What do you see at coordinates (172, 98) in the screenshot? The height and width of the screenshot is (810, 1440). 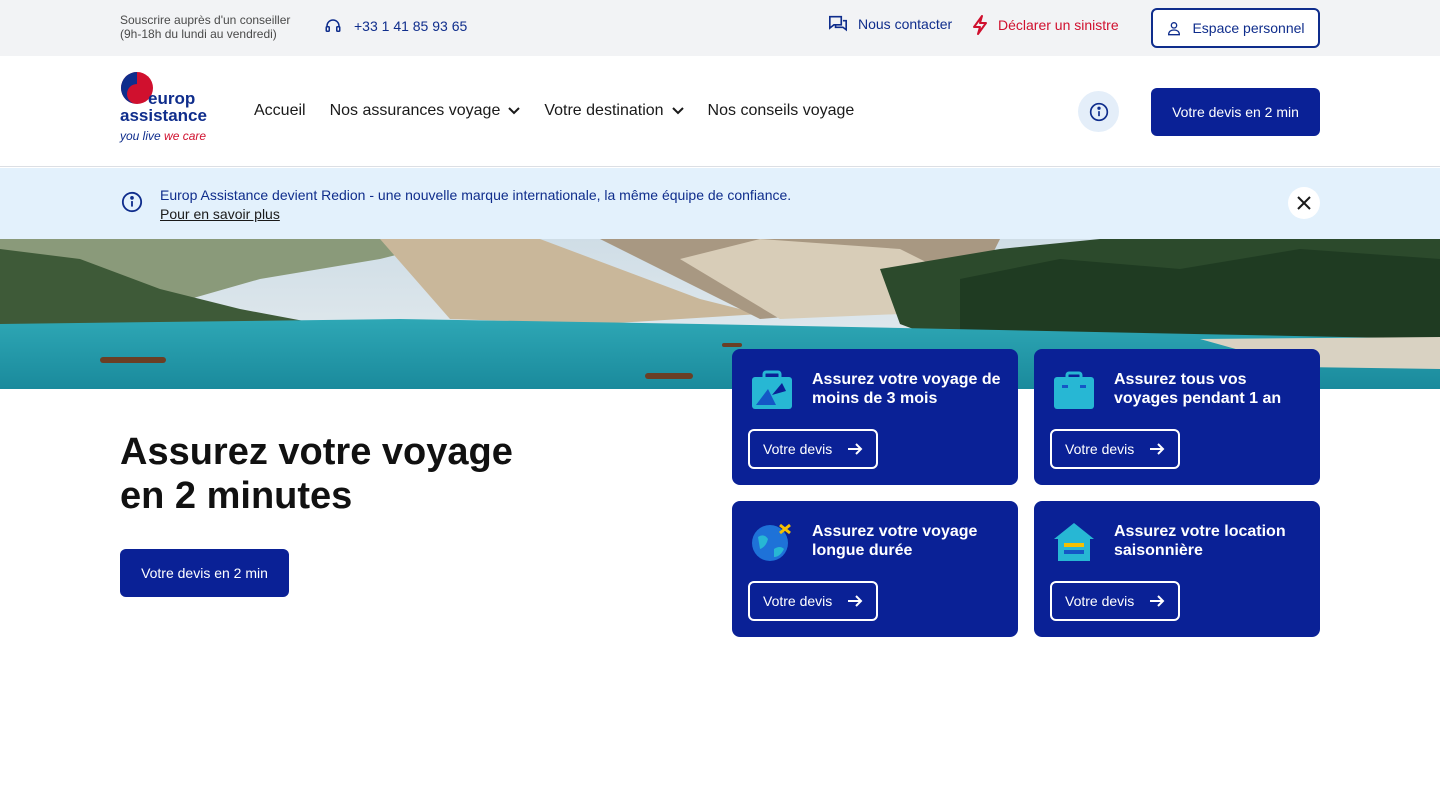 I see `logo-text-europ: europ` at bounding box center [172, 98].